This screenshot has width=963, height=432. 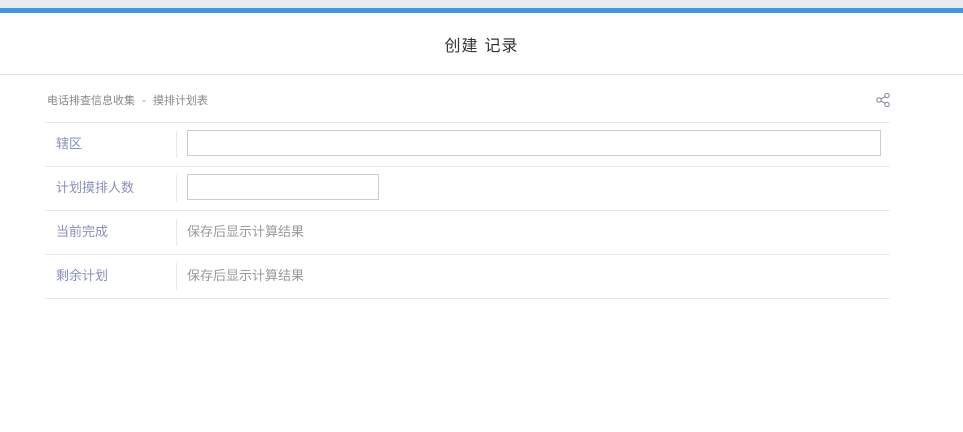 What do you see at coordinates (180, 100) in the screenshot?
I see `breadcrumb-form: 摸排计划表` at bounding box center [180, 100].